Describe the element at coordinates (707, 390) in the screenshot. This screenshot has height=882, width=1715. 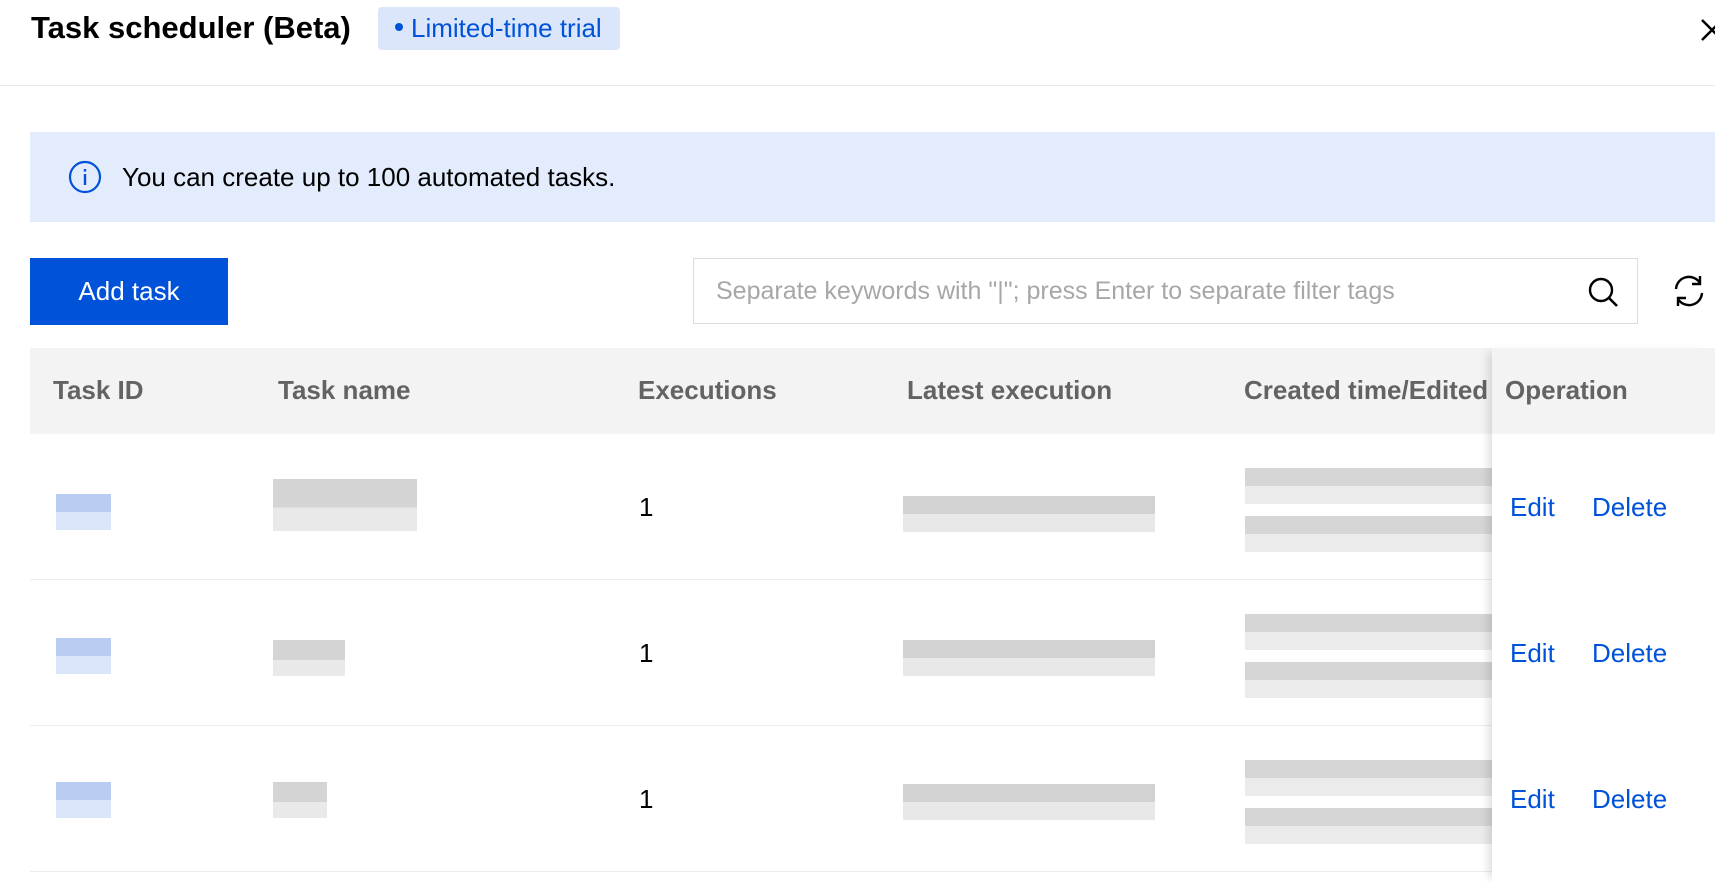
I see `column-header-executions: Executions` at that location.